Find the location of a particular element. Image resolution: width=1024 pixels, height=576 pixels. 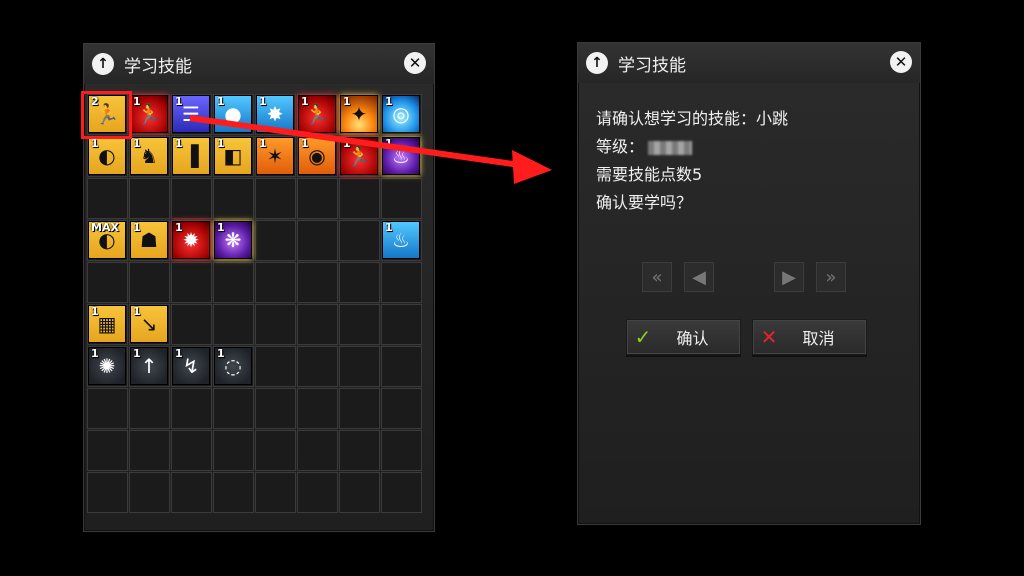

skill-icon: ◌ 1 is located at coordinates (233, 366).